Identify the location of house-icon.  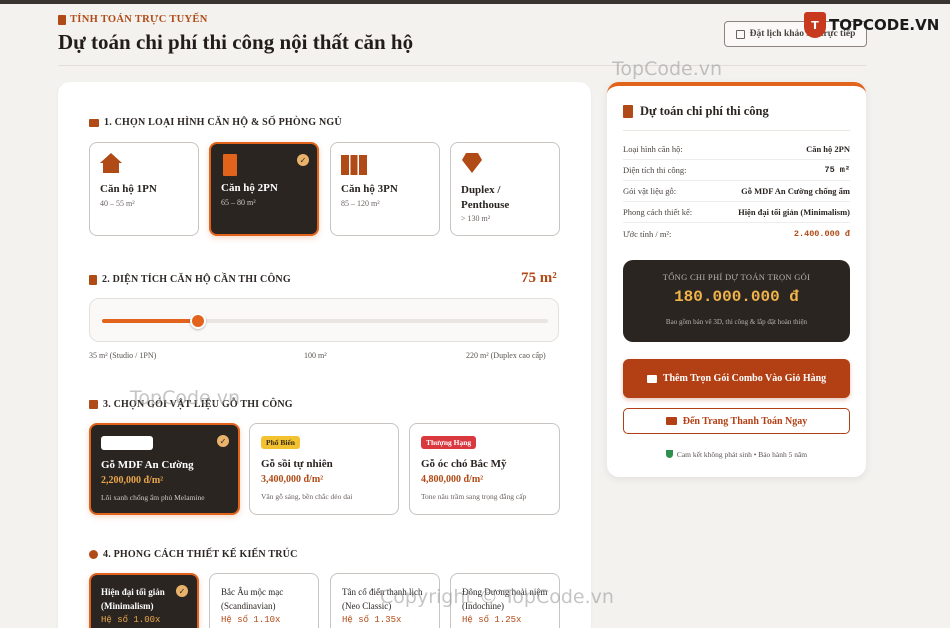
(111, 163).